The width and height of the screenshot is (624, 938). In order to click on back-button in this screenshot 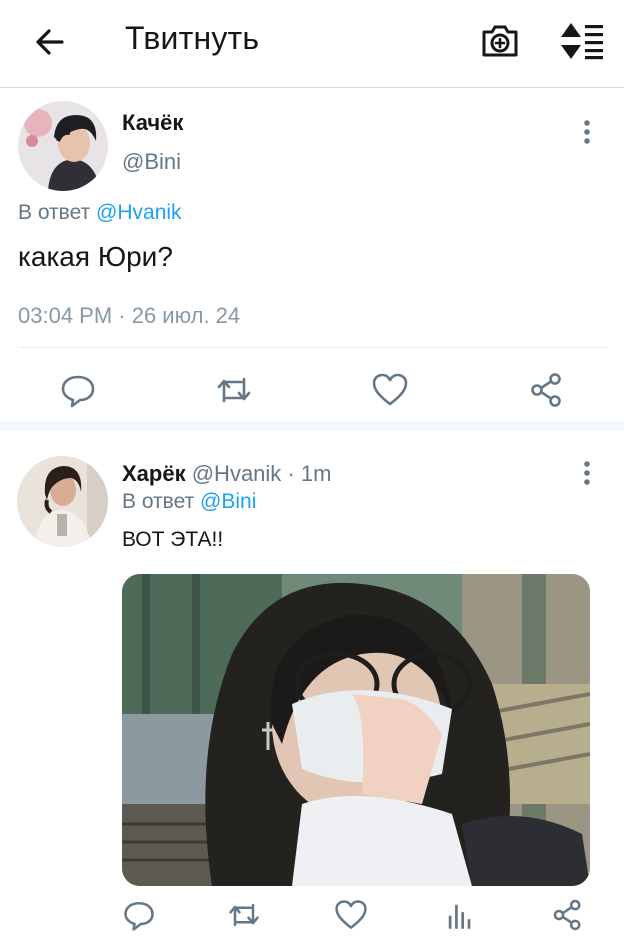, I will do `click(50, 42)`.